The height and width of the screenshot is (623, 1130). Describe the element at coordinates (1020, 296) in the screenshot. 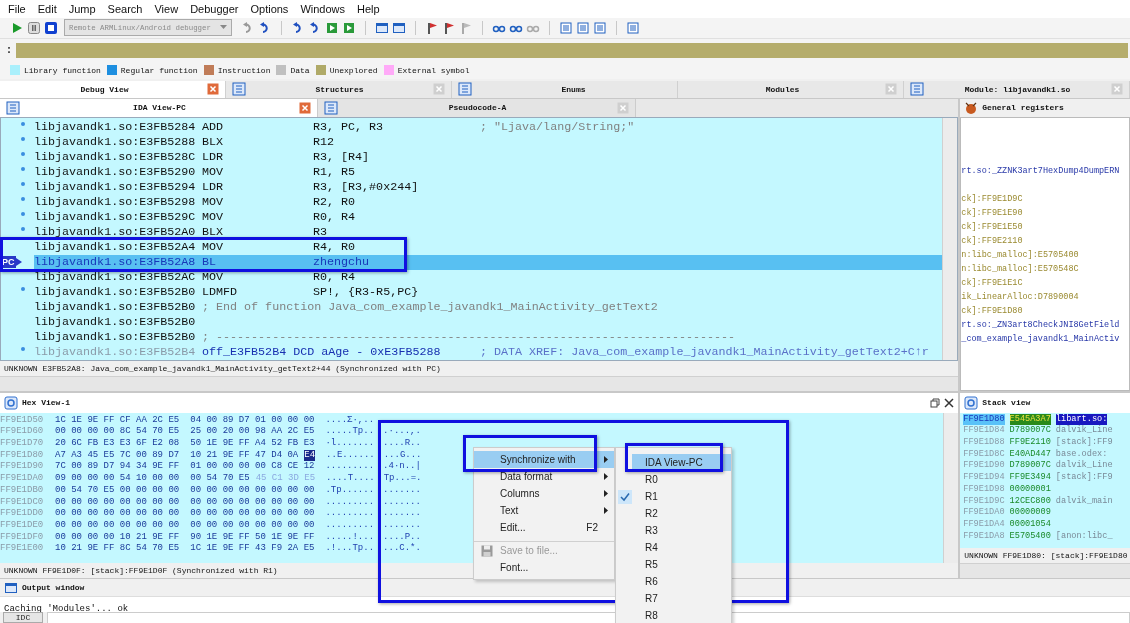

I see `register-text: ik_LinearAlloc:D7890004` at that location.